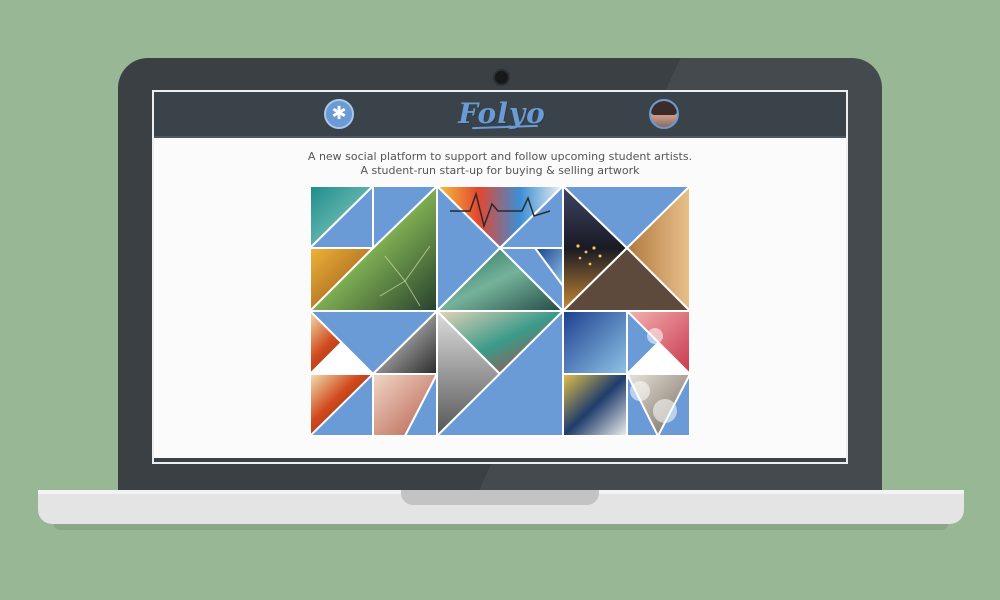  What do you see at coordinates (339, 114) in the screenshot?
I see `star-icon: ✱` at bounding box center [339, 114].